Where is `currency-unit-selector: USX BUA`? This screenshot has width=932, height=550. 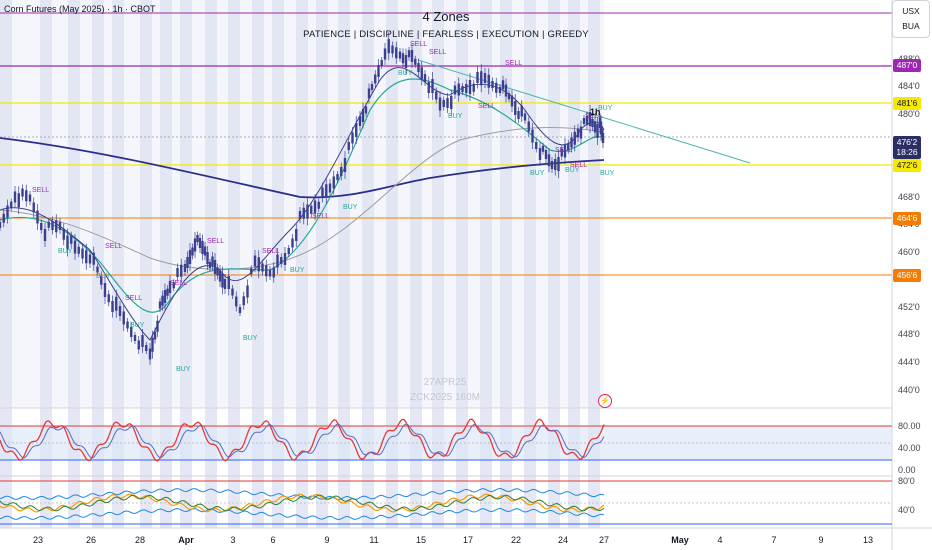
currency-unit-selector: USX BUA is located at coordinates (911, 19).